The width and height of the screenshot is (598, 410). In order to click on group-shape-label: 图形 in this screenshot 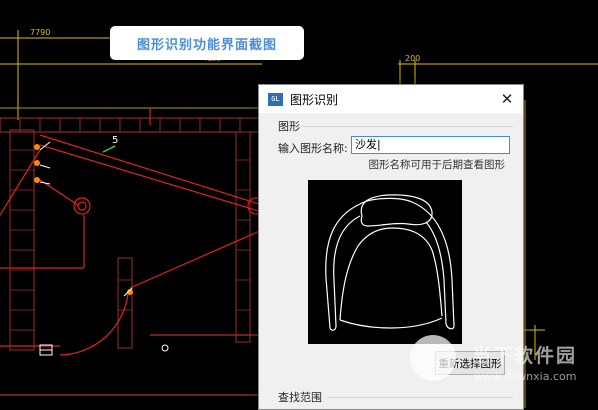, I will do `click(289, 126)`.